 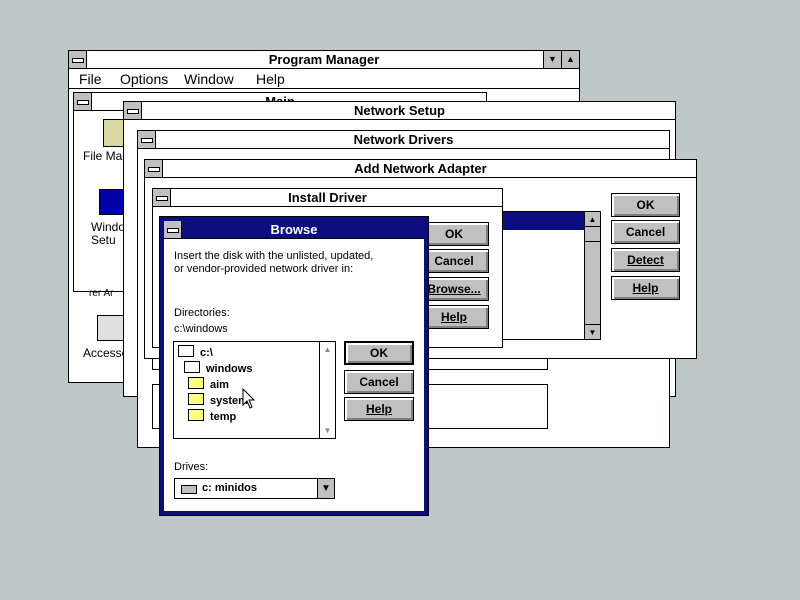 I want to click on adapter-cancel-button: Cancel, so click(x=645, y=232).